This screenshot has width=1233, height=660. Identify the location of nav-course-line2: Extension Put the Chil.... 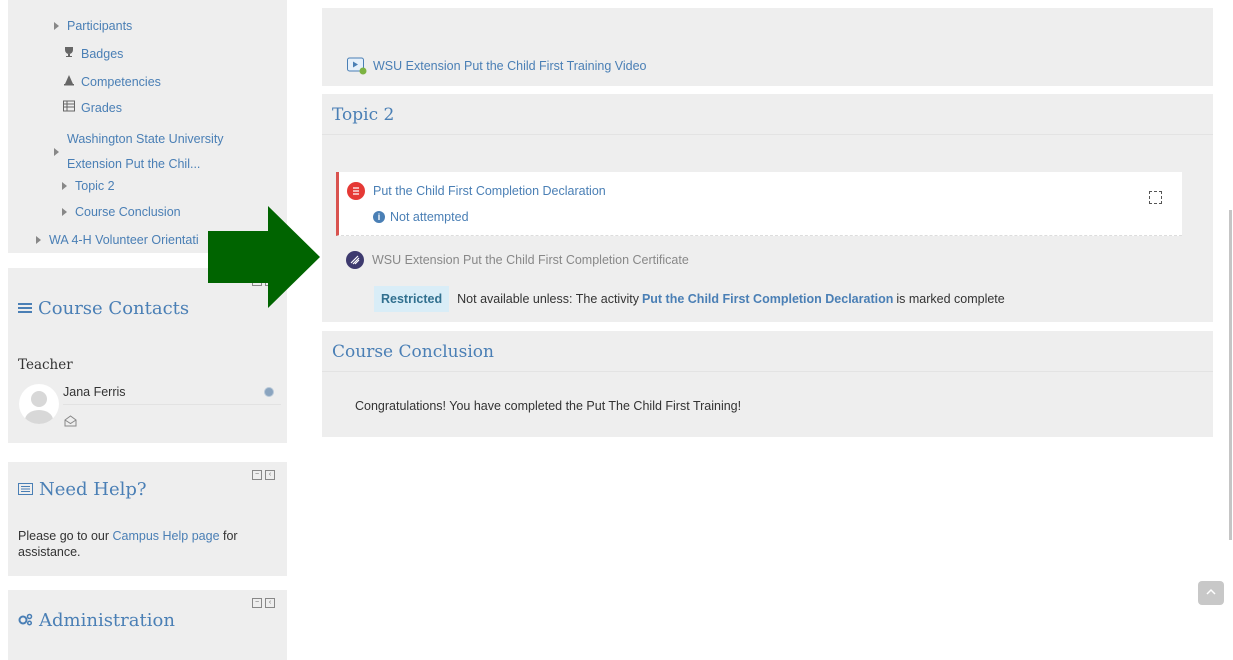
(134, 164).